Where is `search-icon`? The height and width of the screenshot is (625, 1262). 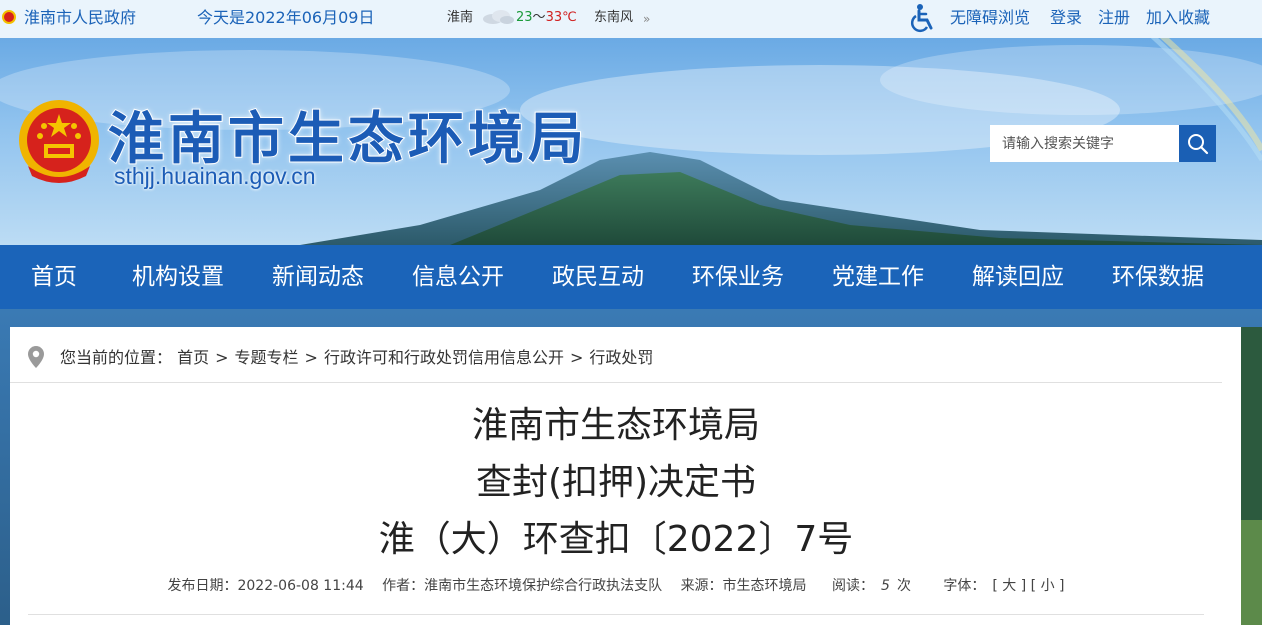 search-icon is located at coordinates (1197, 143).